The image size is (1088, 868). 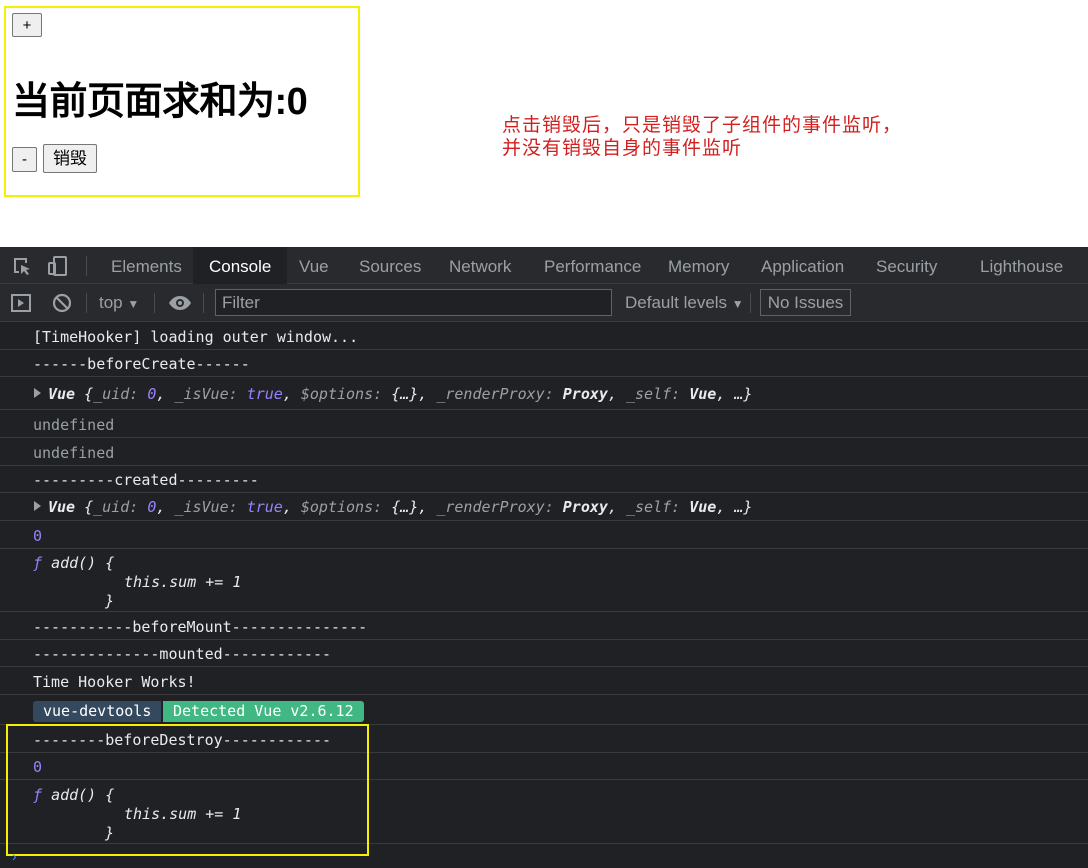 I want to click on function-icon: ƒ, so click(x=38, y=563).